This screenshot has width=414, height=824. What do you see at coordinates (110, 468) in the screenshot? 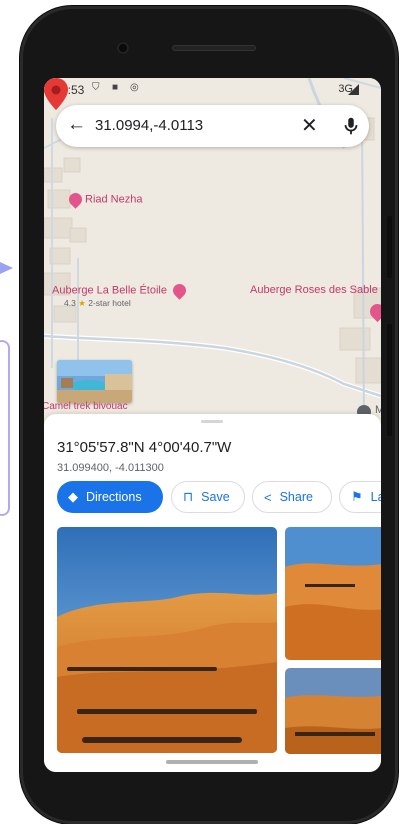
I see `place-coordinates: 31.099400, -4.011300` at bounding box center [110, 468].